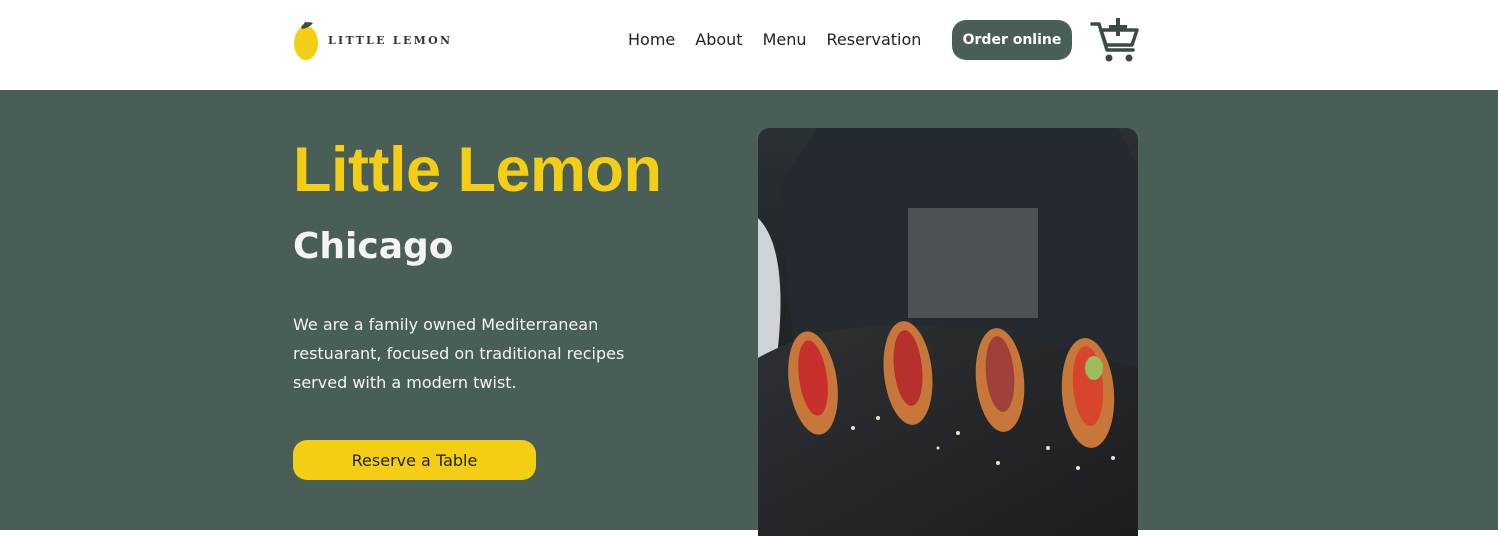 This screenshot has width=1498, height=536. What do you see at coordinates (306, 40) in the screenshot?
I see `lemon-logo-icon` at bounding box center [306, 40].